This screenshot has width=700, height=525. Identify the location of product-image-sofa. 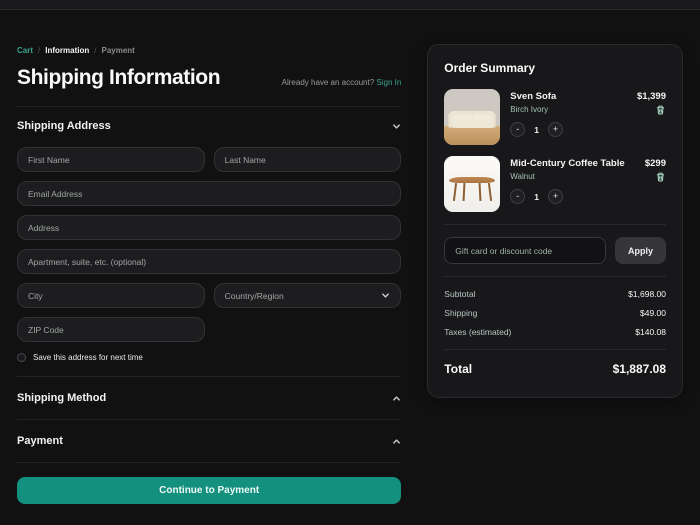
(472, 117).